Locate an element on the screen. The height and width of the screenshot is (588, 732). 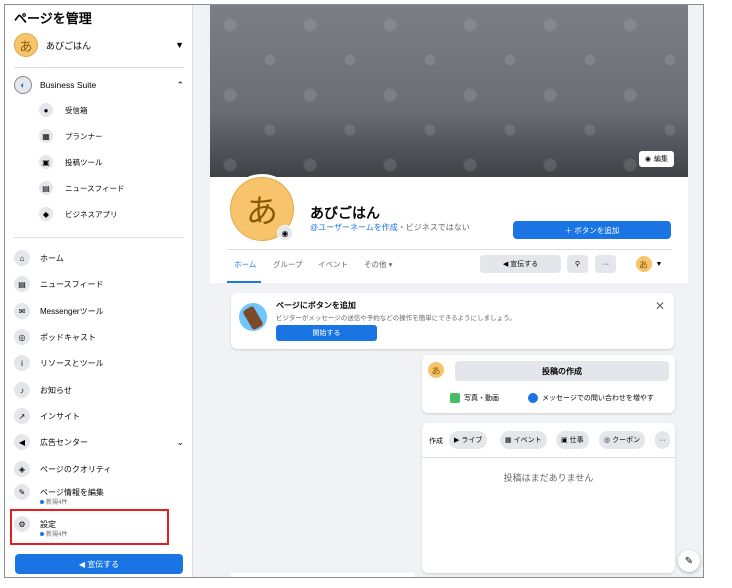
active-tab-indicator is located at coordinates (244, 282).